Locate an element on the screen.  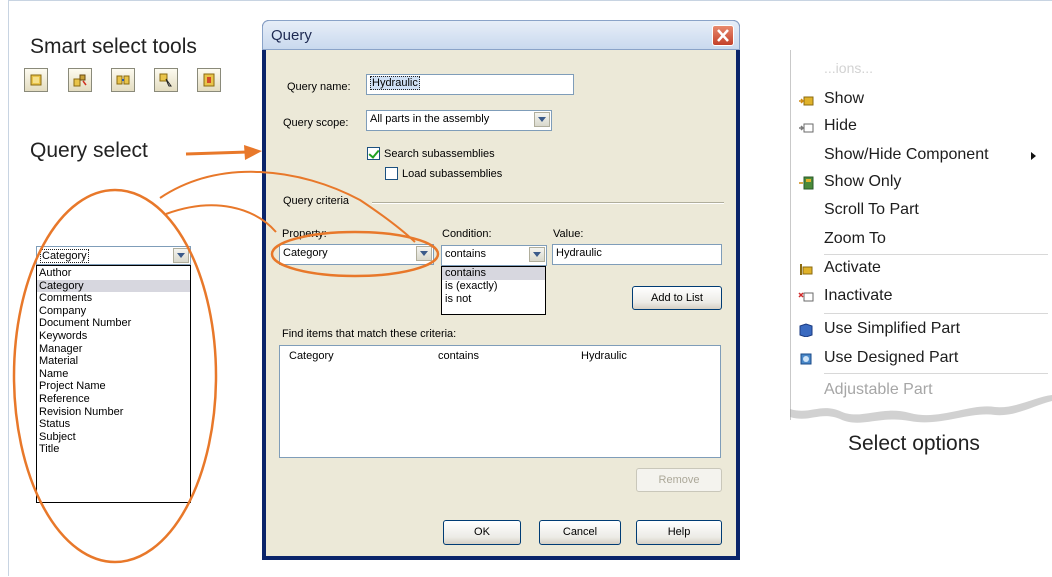
tool-select-by-size-button is located at coordinates (80, 80).